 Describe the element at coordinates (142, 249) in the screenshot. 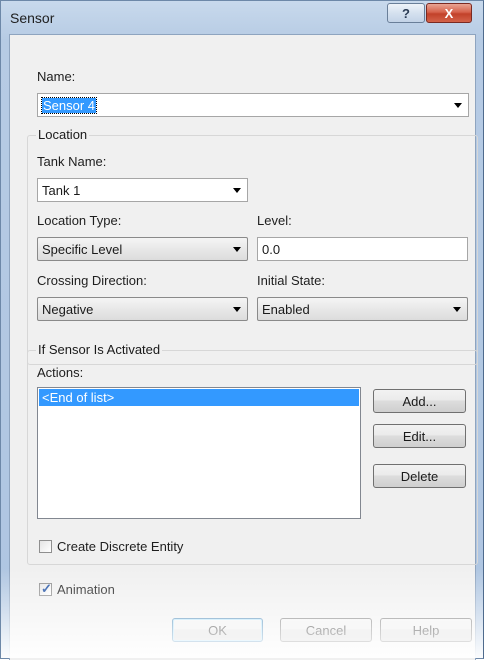

I see `location-type-combobox: Specific Level` at that location.